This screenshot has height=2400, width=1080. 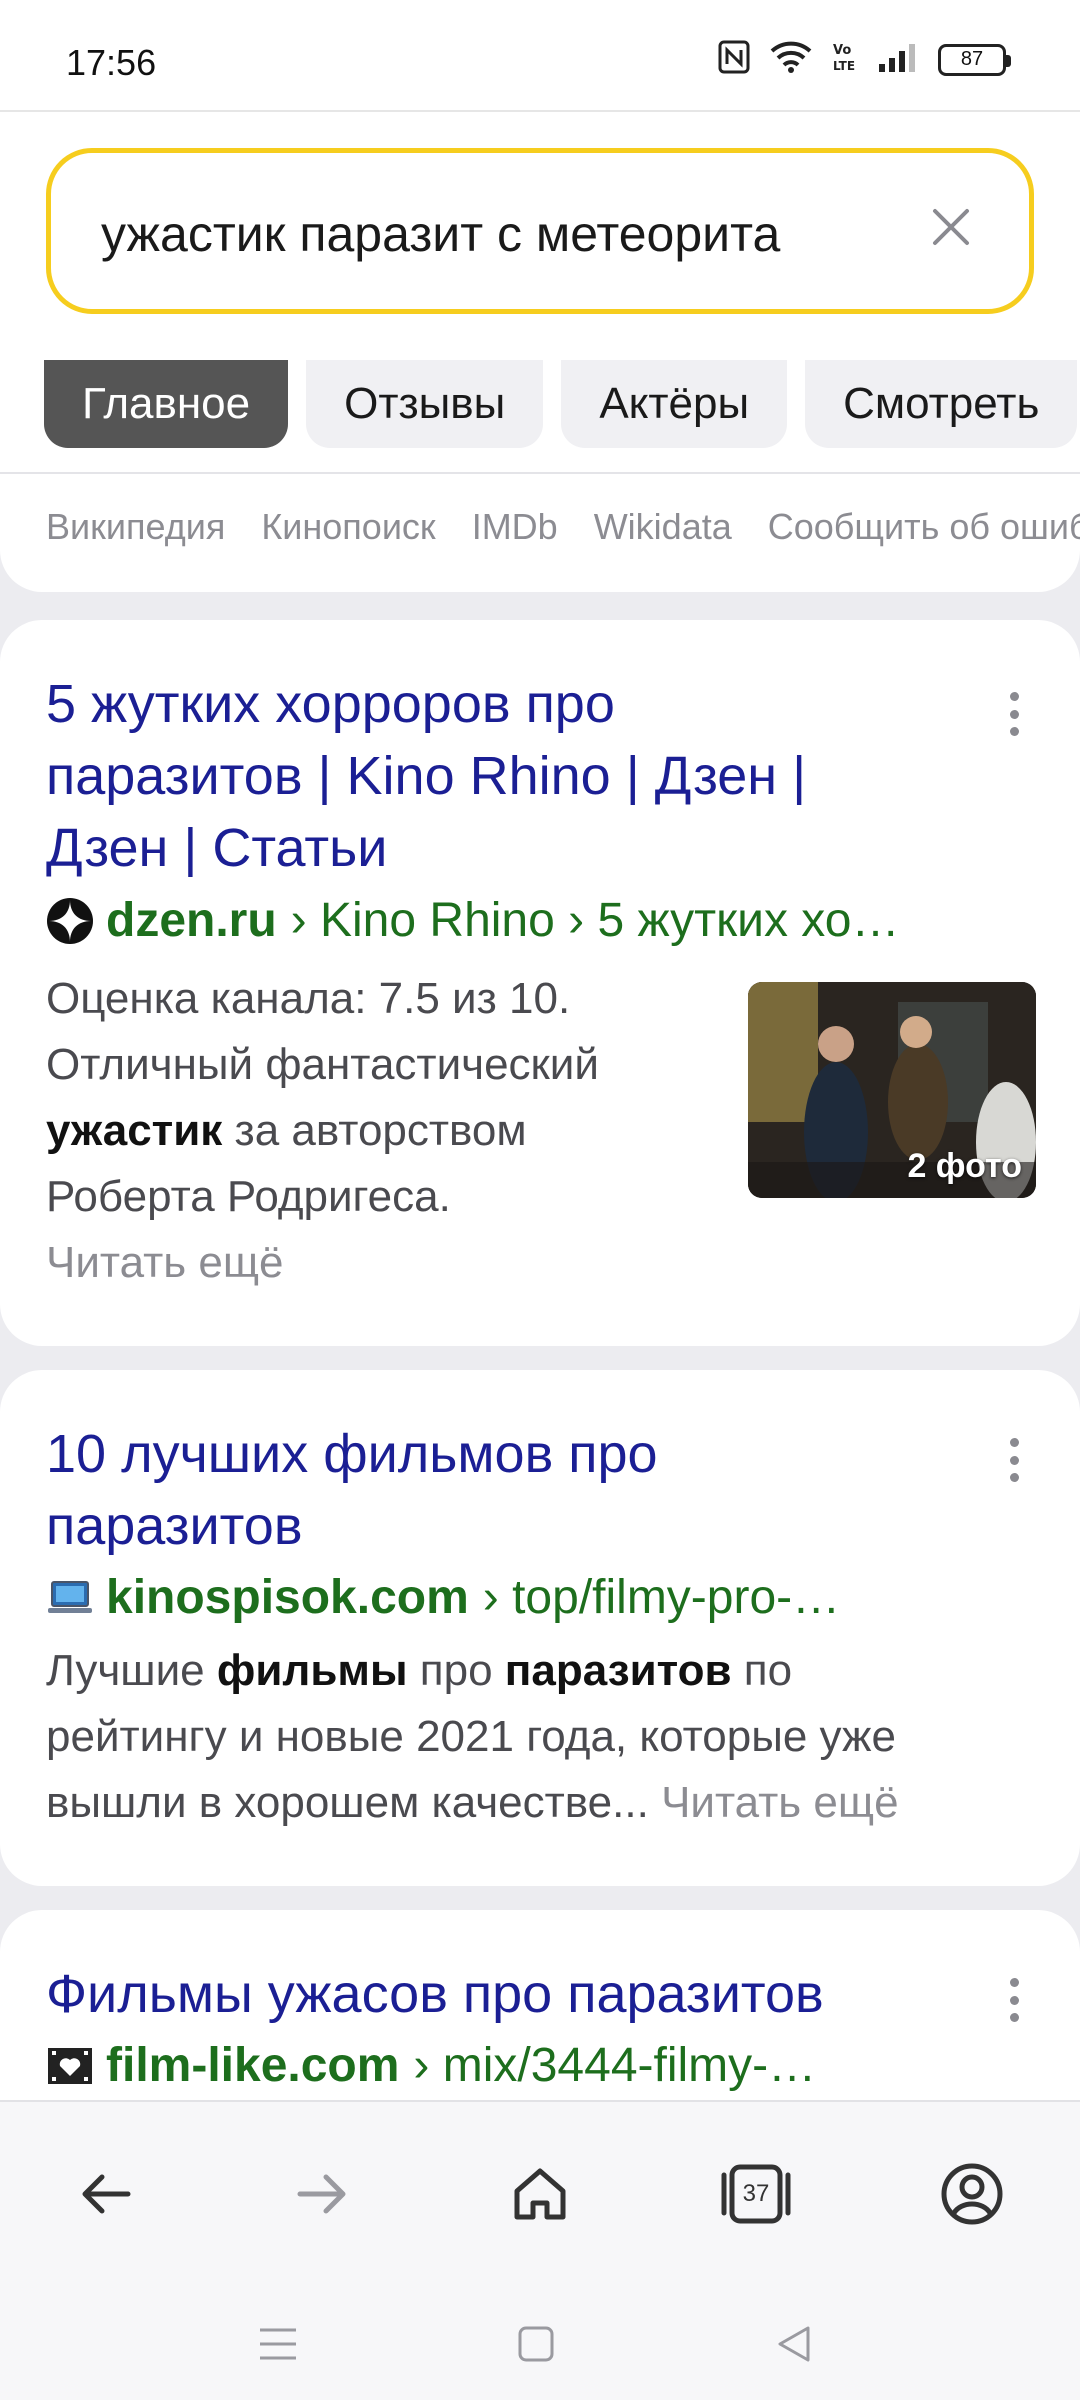 What do you see at coordinates (134, 1130) in the screenshot?
I see `snippet-highlight: ужастик` at bounding box center [134, 1130].